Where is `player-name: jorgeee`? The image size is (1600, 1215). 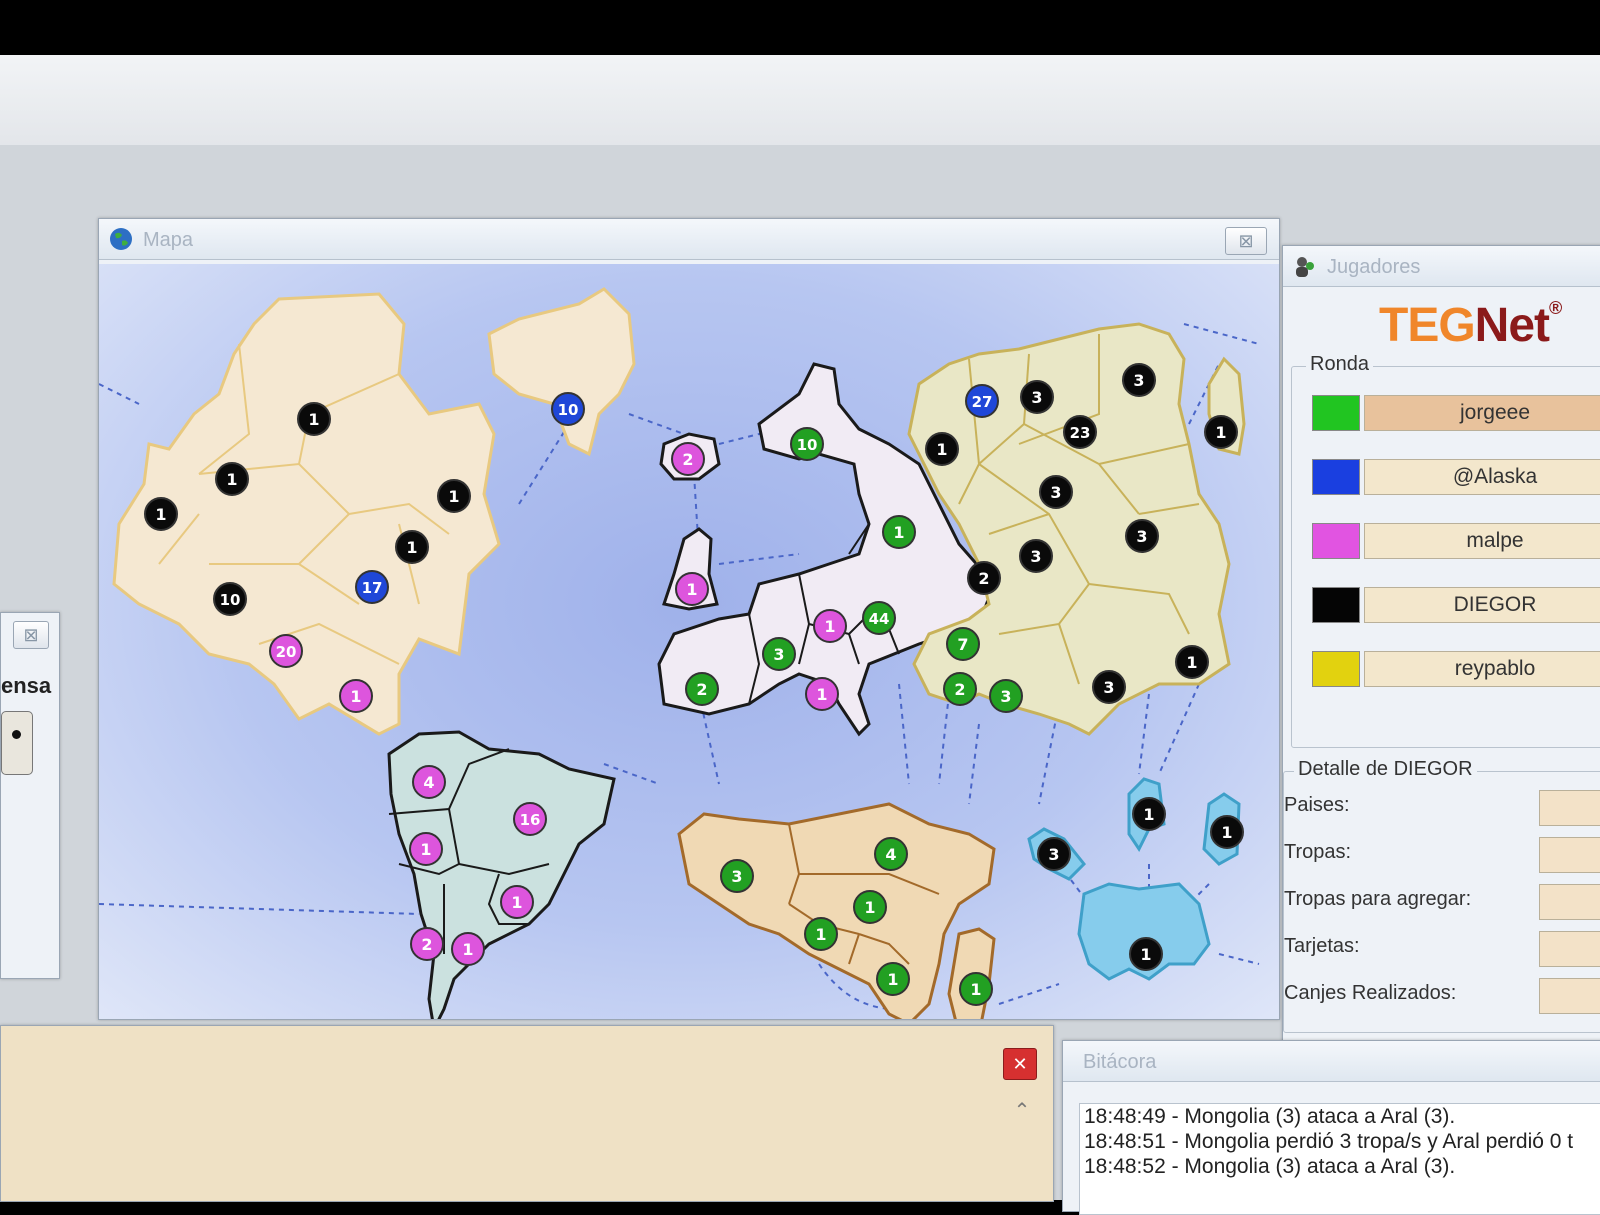 player-name: jorgeee is located at coordinates (1482, 413).